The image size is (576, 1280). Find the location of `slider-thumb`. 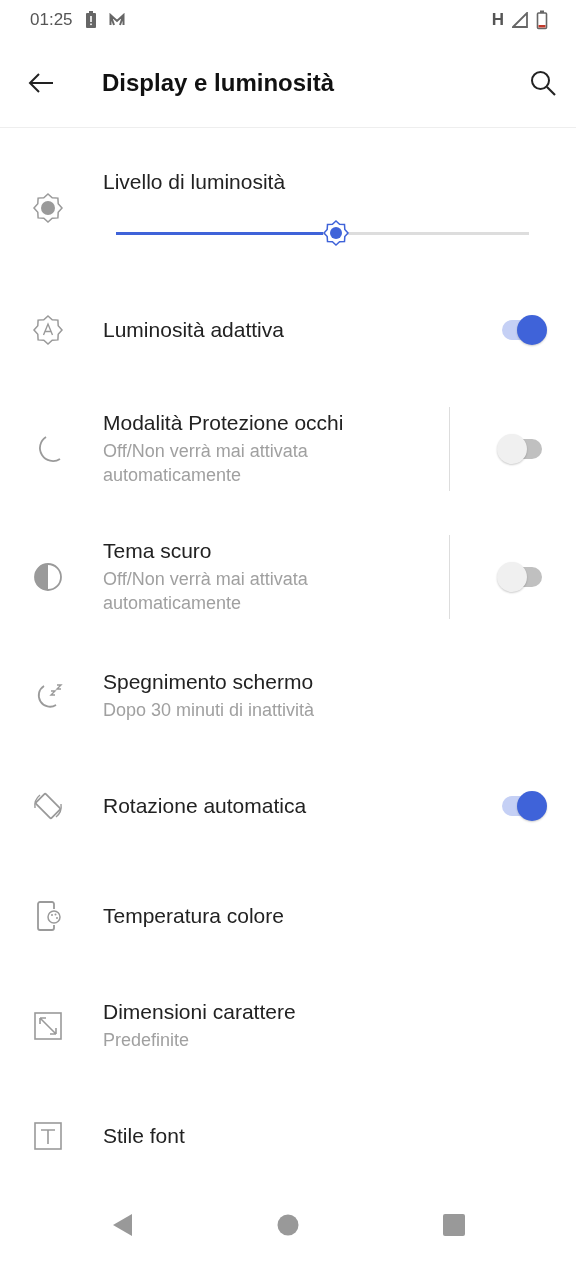

slider-thumb is located at coordinates (335, 233).